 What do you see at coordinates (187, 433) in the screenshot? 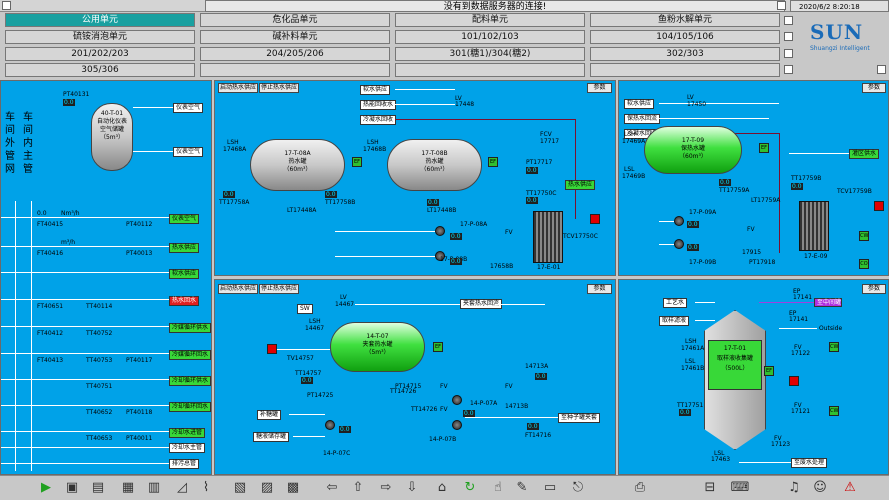
I see `cooling-water-in: 冷却水进管` at bounding box center [187, 433].